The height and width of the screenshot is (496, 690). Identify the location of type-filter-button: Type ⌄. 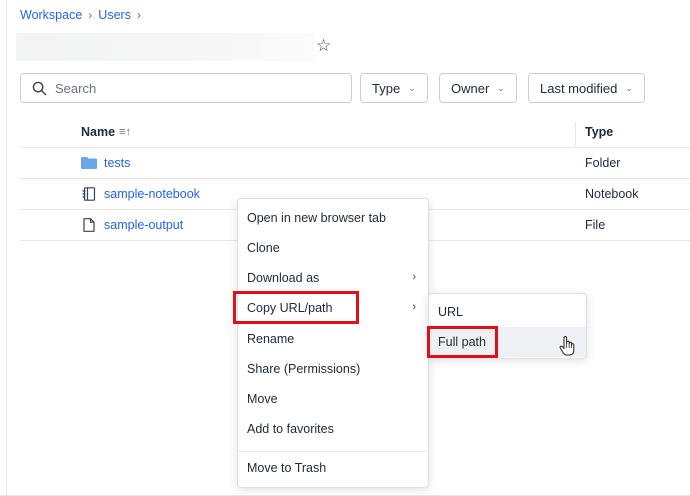
(394, 88).